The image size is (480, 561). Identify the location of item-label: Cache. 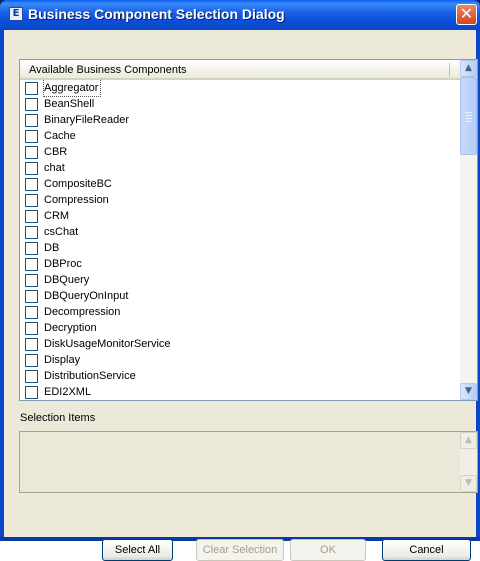
(60, 136).